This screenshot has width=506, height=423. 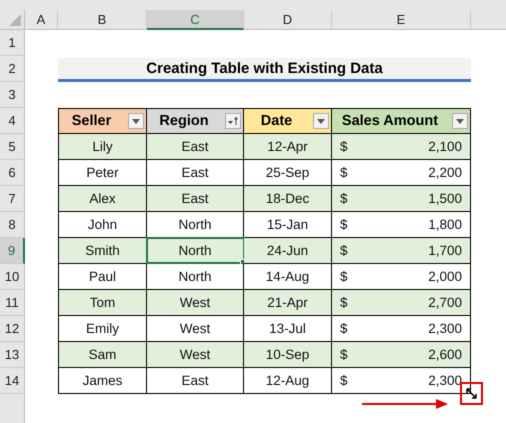 I want to click on table-cell: James, so click(x=102, y=381).